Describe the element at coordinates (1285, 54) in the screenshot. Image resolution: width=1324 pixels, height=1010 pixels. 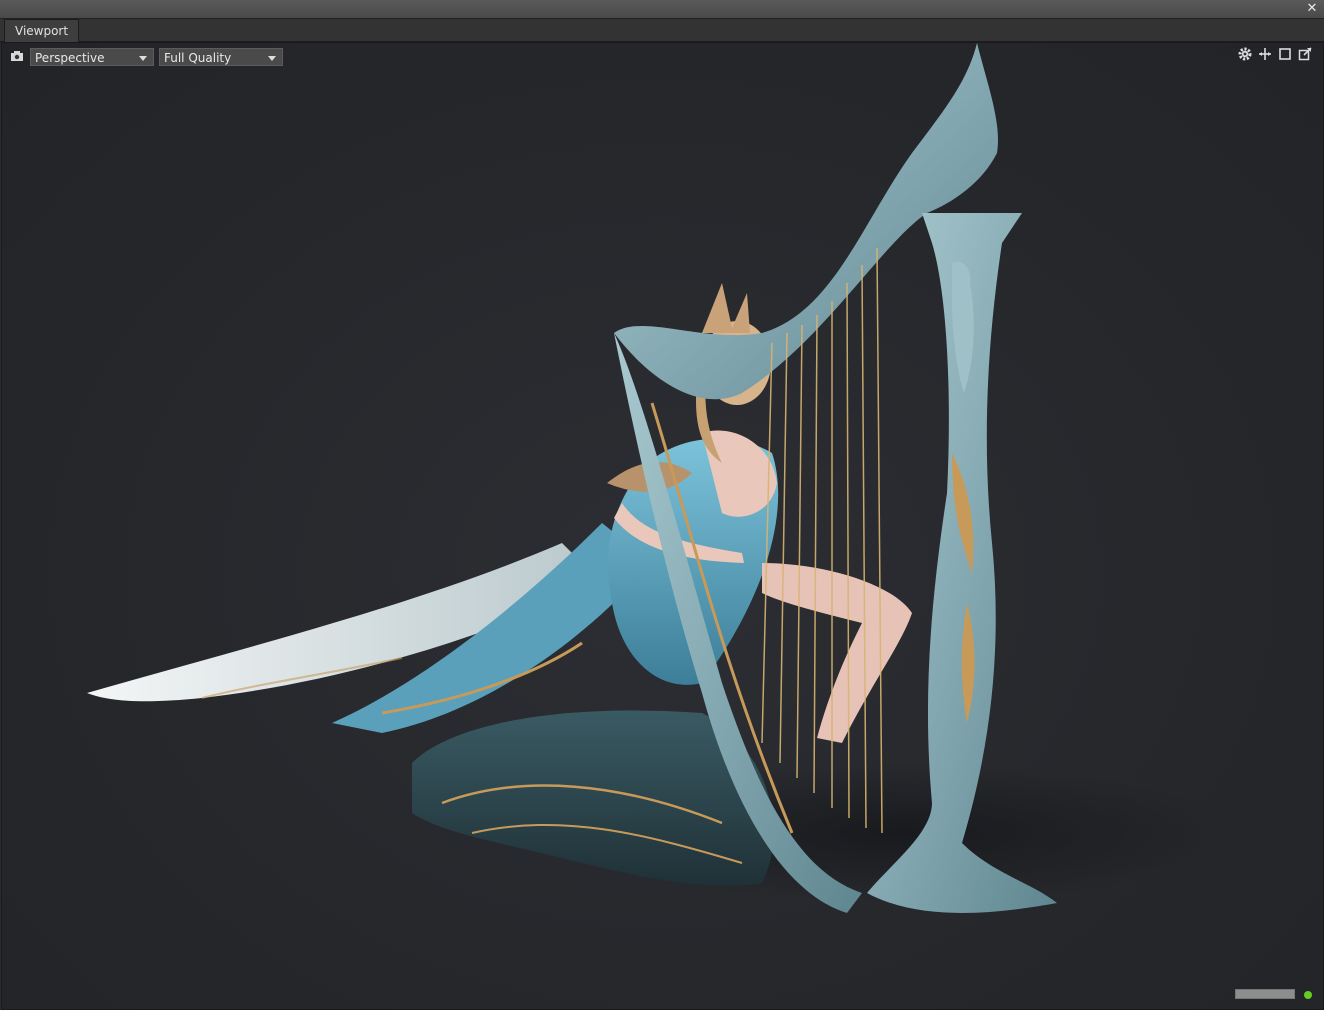
I see `maximize-icon` at that location.